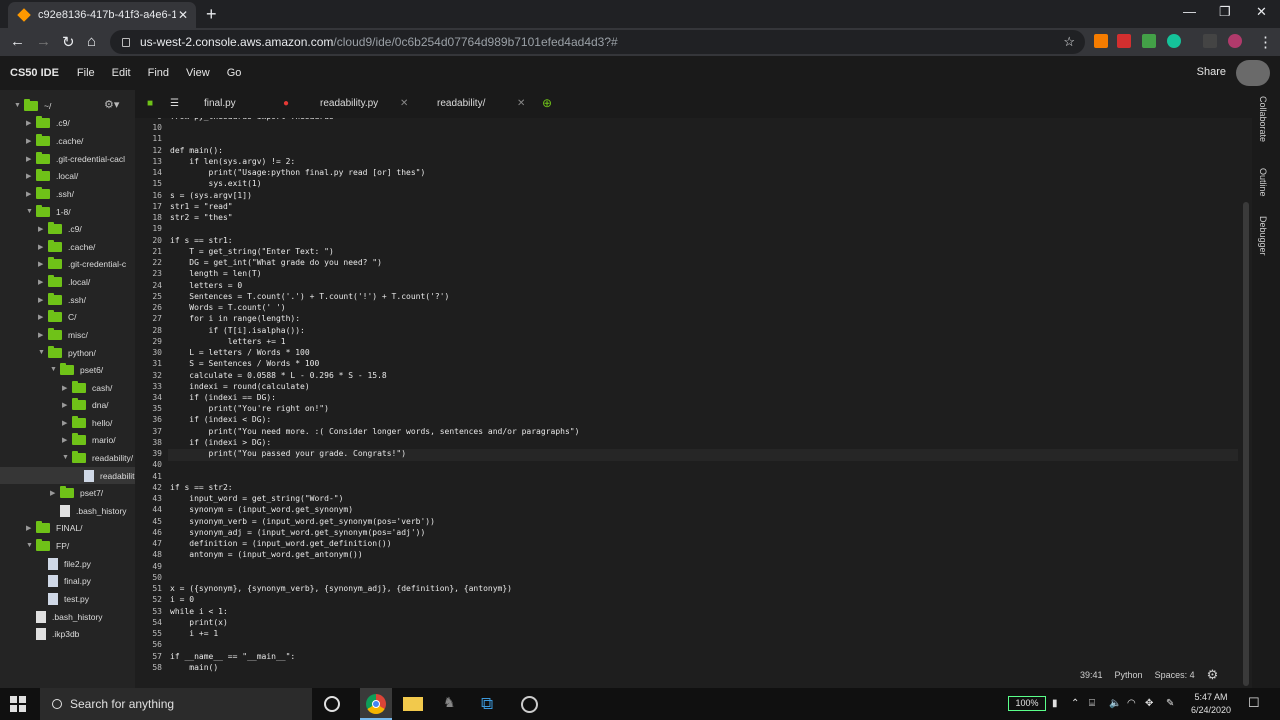 This screenshot has width=1280, height=720. Describe the element at coordinates (201, 217) in the screenshot. I see `code-line: str2 = "thes"` at that location.